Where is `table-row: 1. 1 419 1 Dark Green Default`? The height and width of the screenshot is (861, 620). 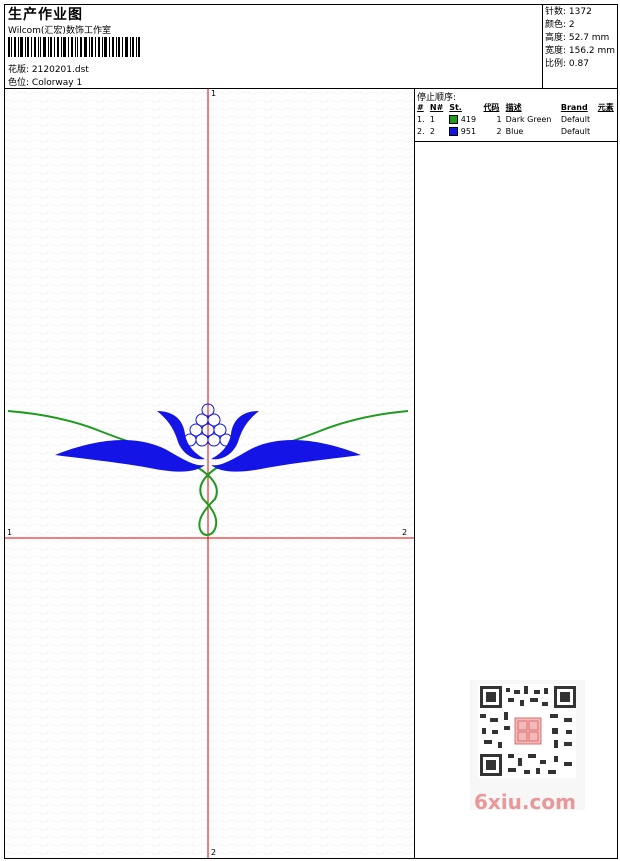
table-row: 1. 1 419 1 Dark Green Default is located at coordinates (516, 119).